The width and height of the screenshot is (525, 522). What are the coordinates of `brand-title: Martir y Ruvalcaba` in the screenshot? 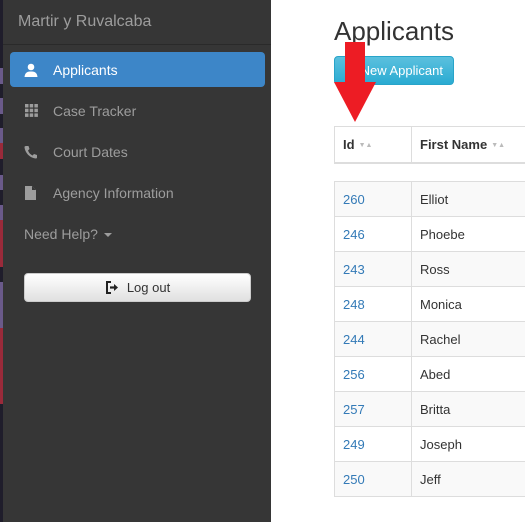 It's located at (84, 22).